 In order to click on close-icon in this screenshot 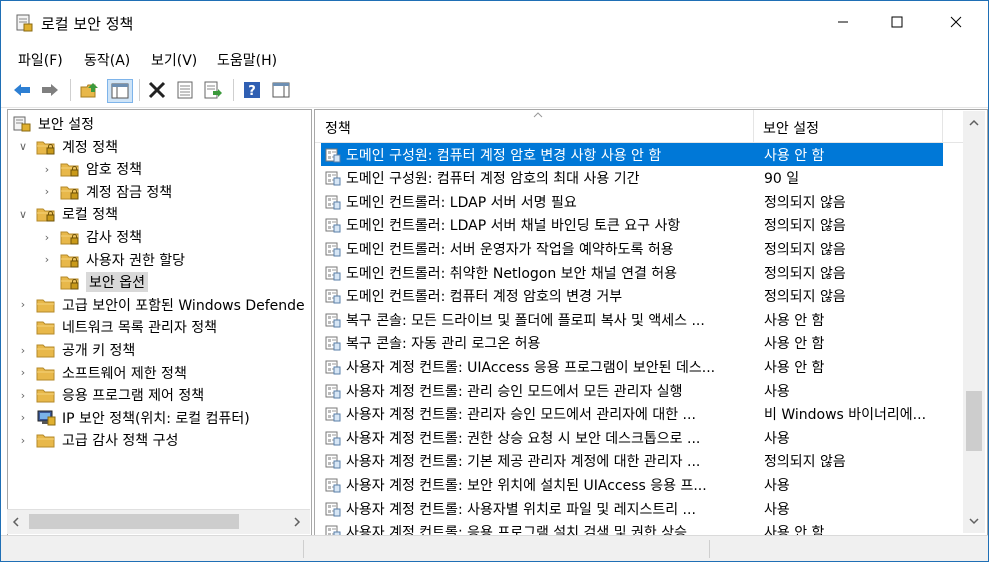, I will do `click(956, 22)`.